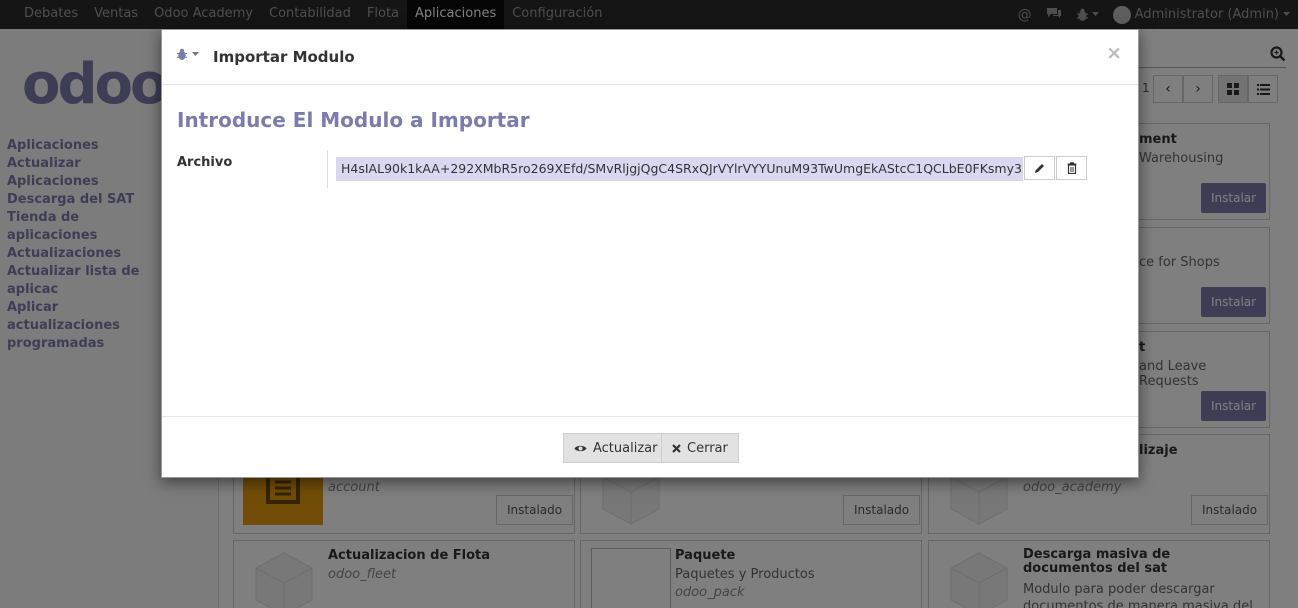 The height and width of the screenshot is (608, 1298). Describe the element at coordinates (650, 57) in the screenshot. I see `modal-header: Importar Modulo ×` at that location.